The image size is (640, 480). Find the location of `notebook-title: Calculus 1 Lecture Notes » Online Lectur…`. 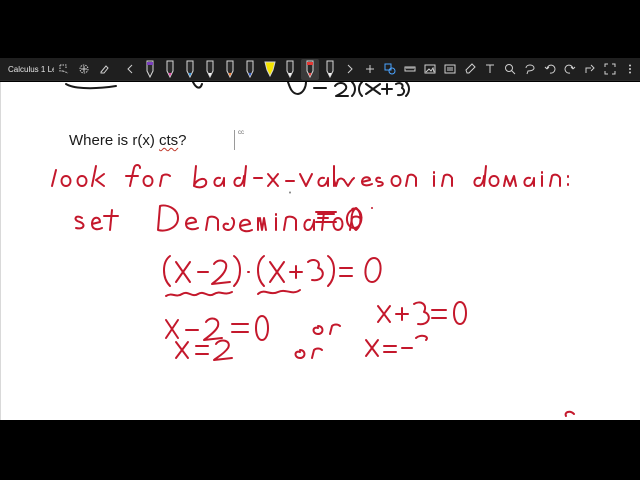

notebook-title: Calculus 1 Lecture Notes » Online Lectur… is located at coordinates (31, 69).